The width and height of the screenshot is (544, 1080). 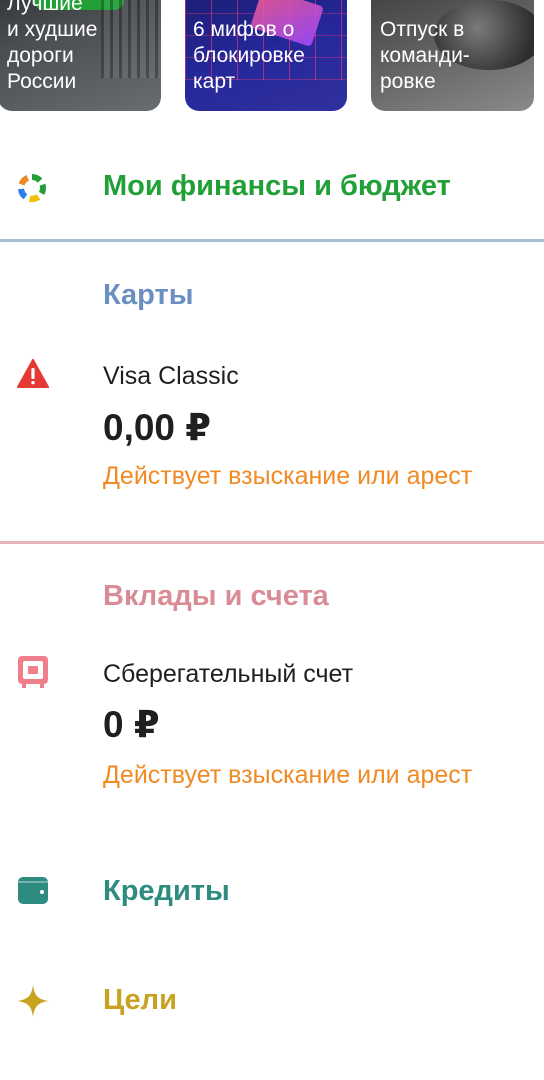 What do you see at coordinates (171, 376) in the screenshot?
I see `card-name: Visa Classic` at bounding box center [171, 376].